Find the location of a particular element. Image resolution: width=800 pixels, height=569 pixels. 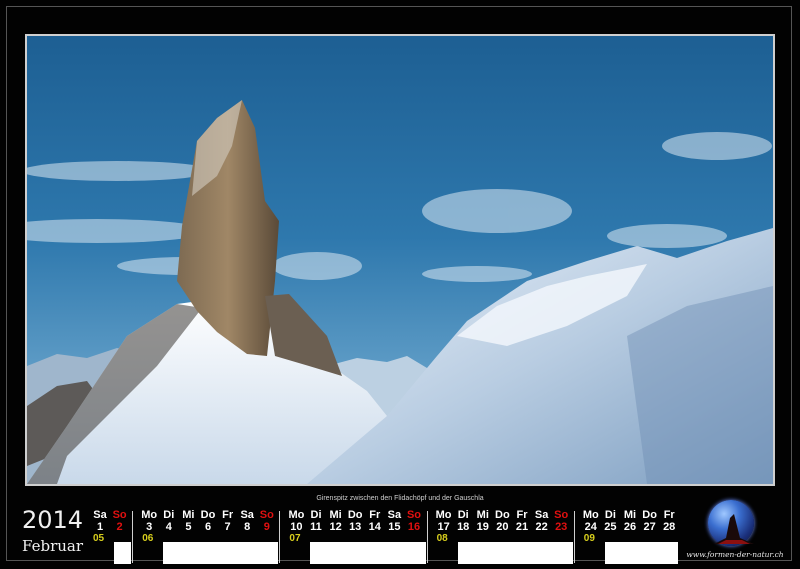

day-number: 5 is located at coordinates (188, 527).